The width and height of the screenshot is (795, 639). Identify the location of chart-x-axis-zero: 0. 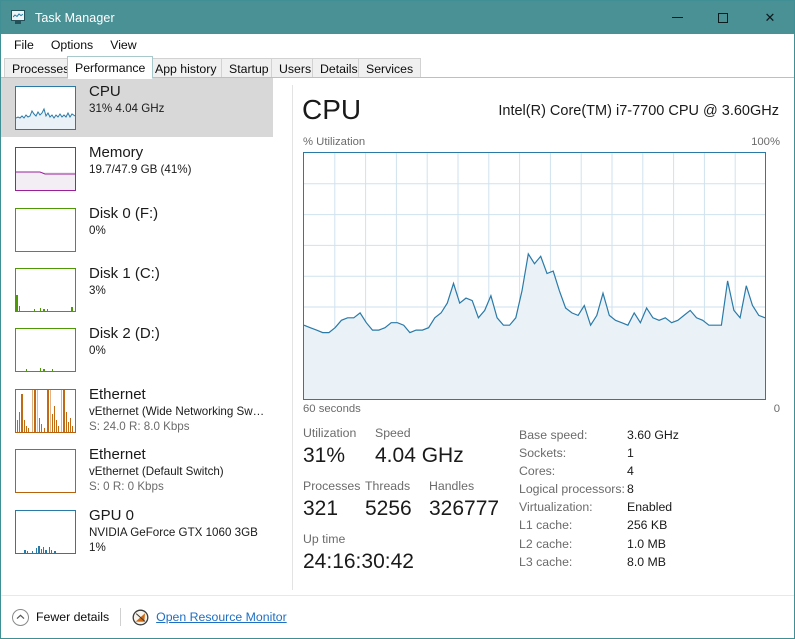
(776, 409).